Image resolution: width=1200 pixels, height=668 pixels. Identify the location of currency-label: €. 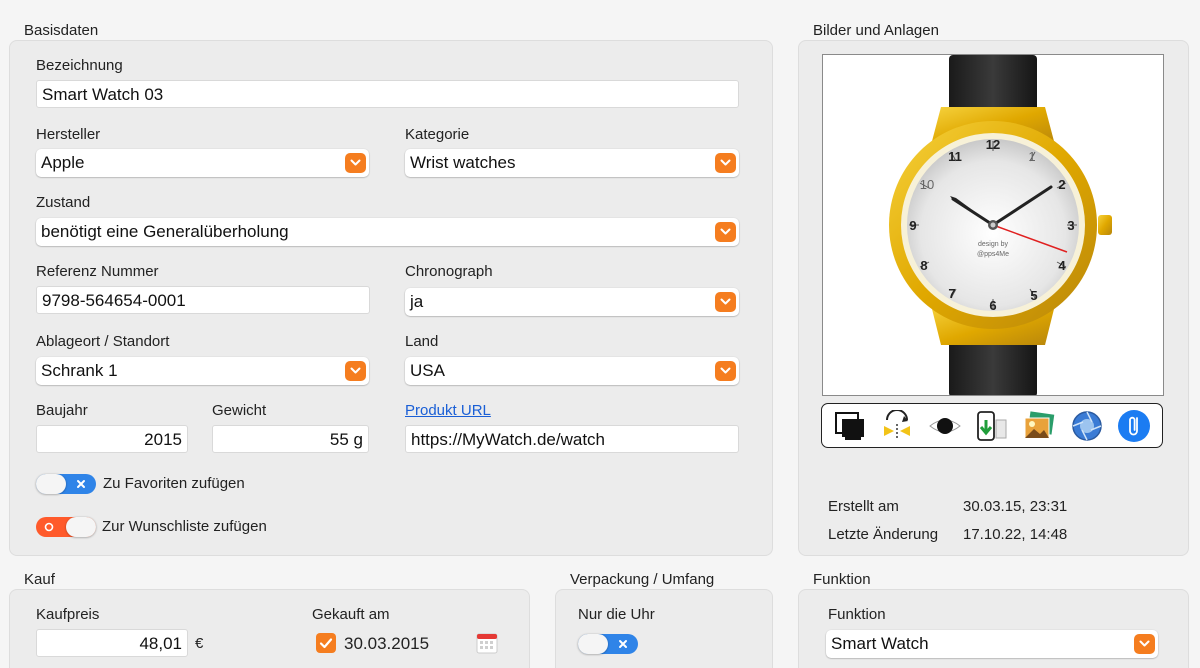
(199, 643).